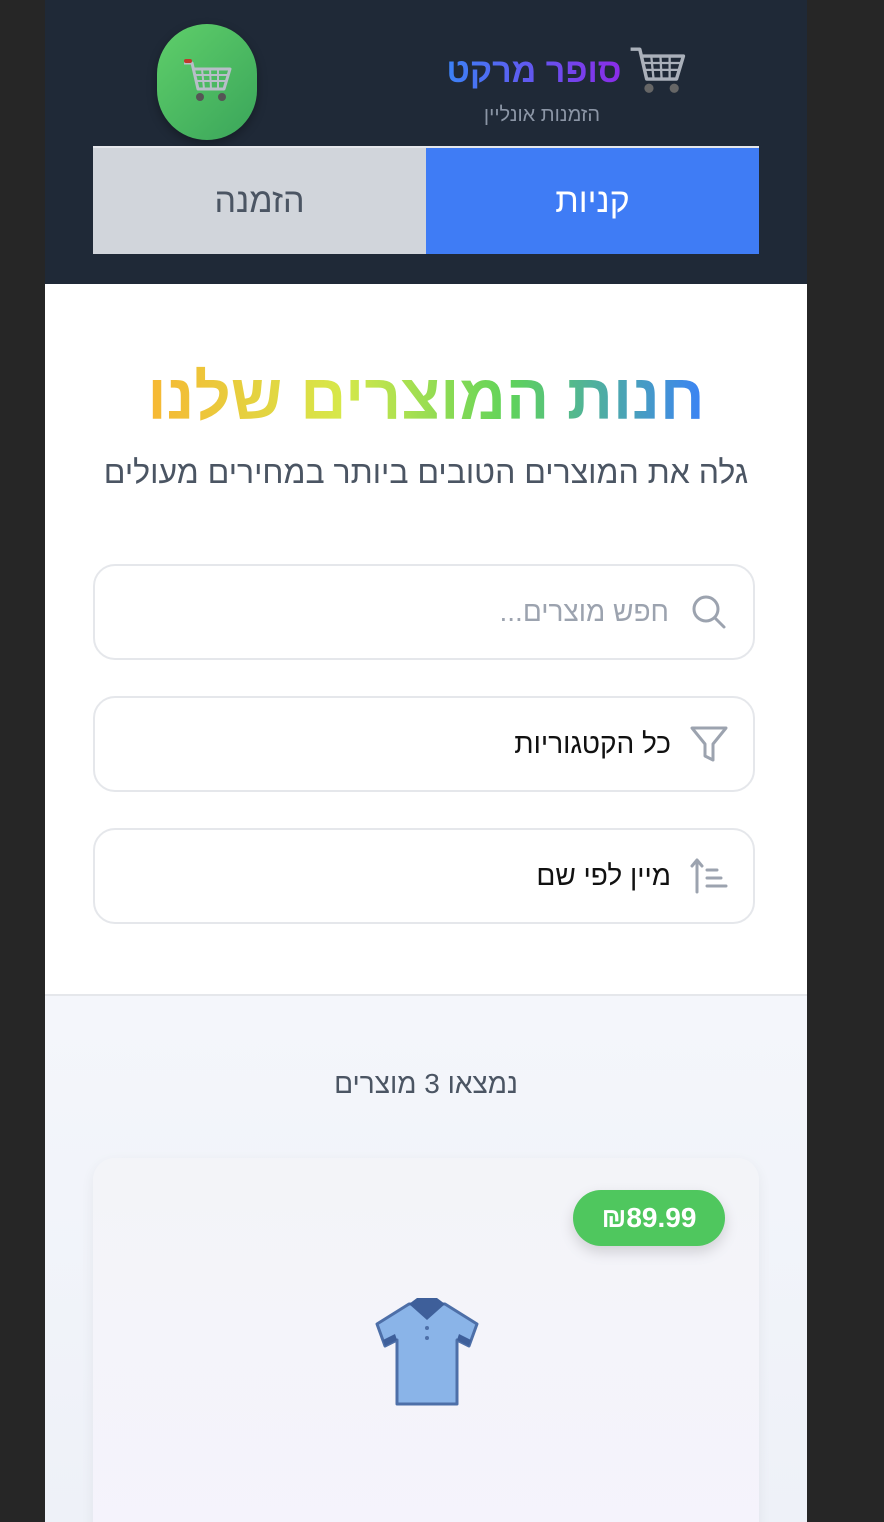 Image resolution: width=884 pixels, height=1522 pixels. Describe the element at coordinates (592, 743) in the screenshot. I see `category-value: כל הקטגוריות` at that location.